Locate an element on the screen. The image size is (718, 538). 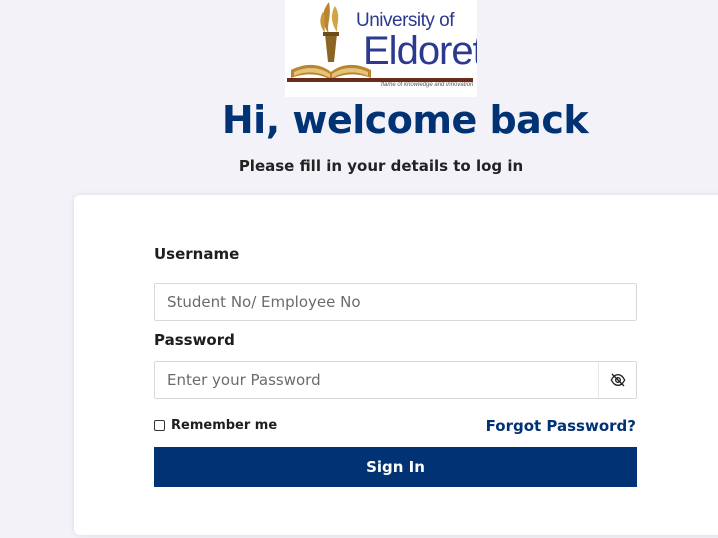
remember-me: Remember me is located at coordinates (215, 425).